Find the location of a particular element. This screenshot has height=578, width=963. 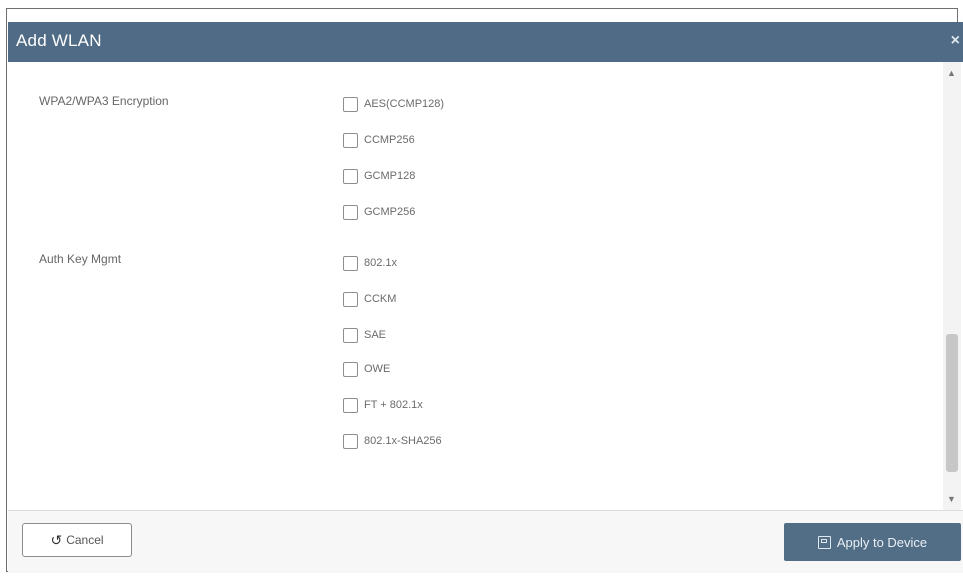

8021x-label: 802.1x is located at coordinates (381, 263).